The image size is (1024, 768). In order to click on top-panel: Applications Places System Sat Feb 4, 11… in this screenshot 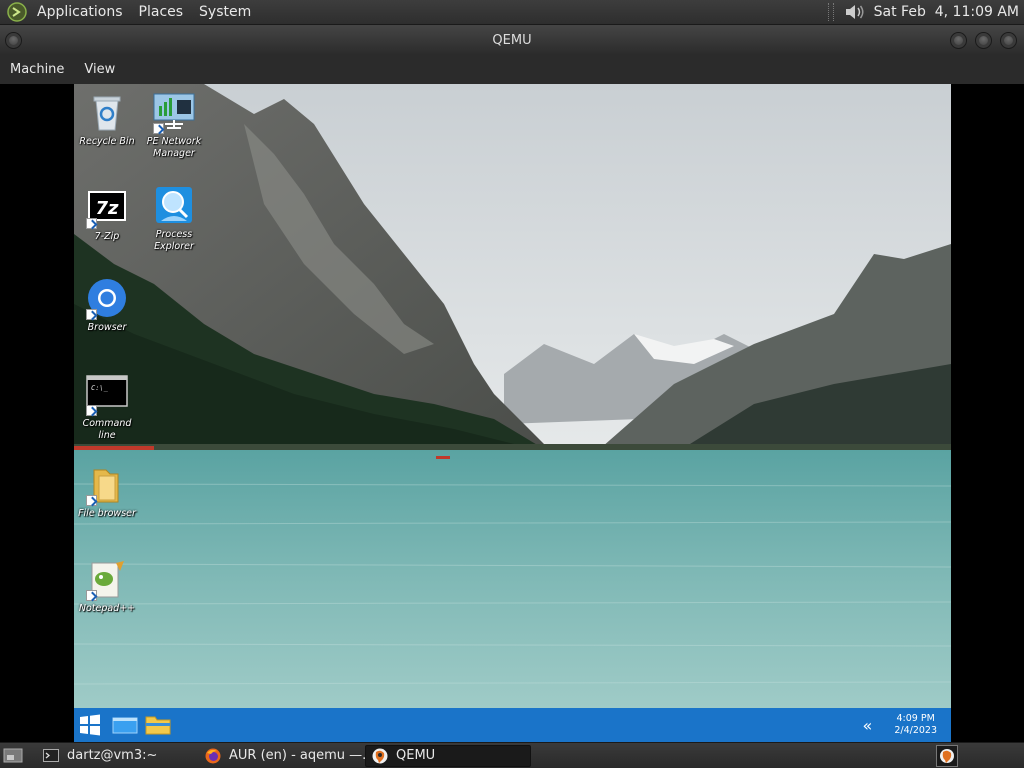, I will do `click(512, 12)`.